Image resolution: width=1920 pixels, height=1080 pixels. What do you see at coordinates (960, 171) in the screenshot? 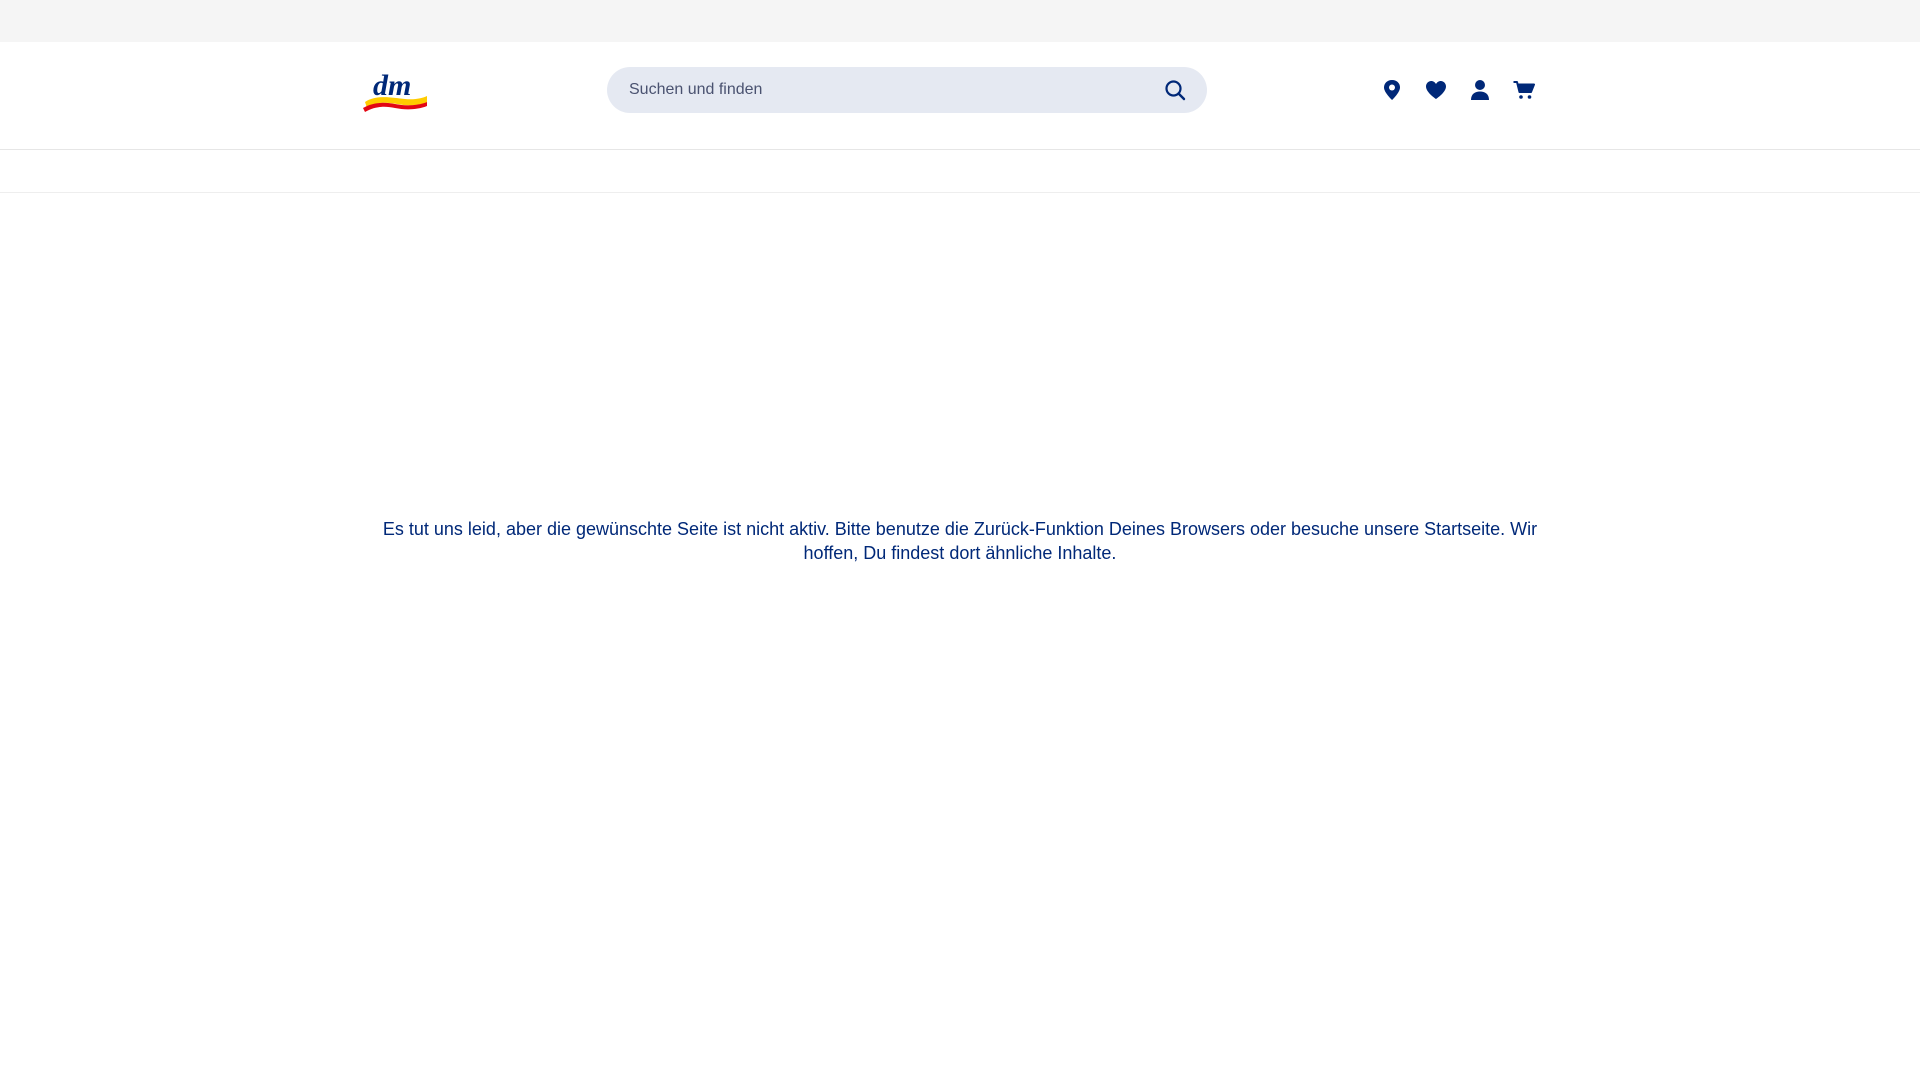
I see `category-navigation` at bounding box center [960, 171].